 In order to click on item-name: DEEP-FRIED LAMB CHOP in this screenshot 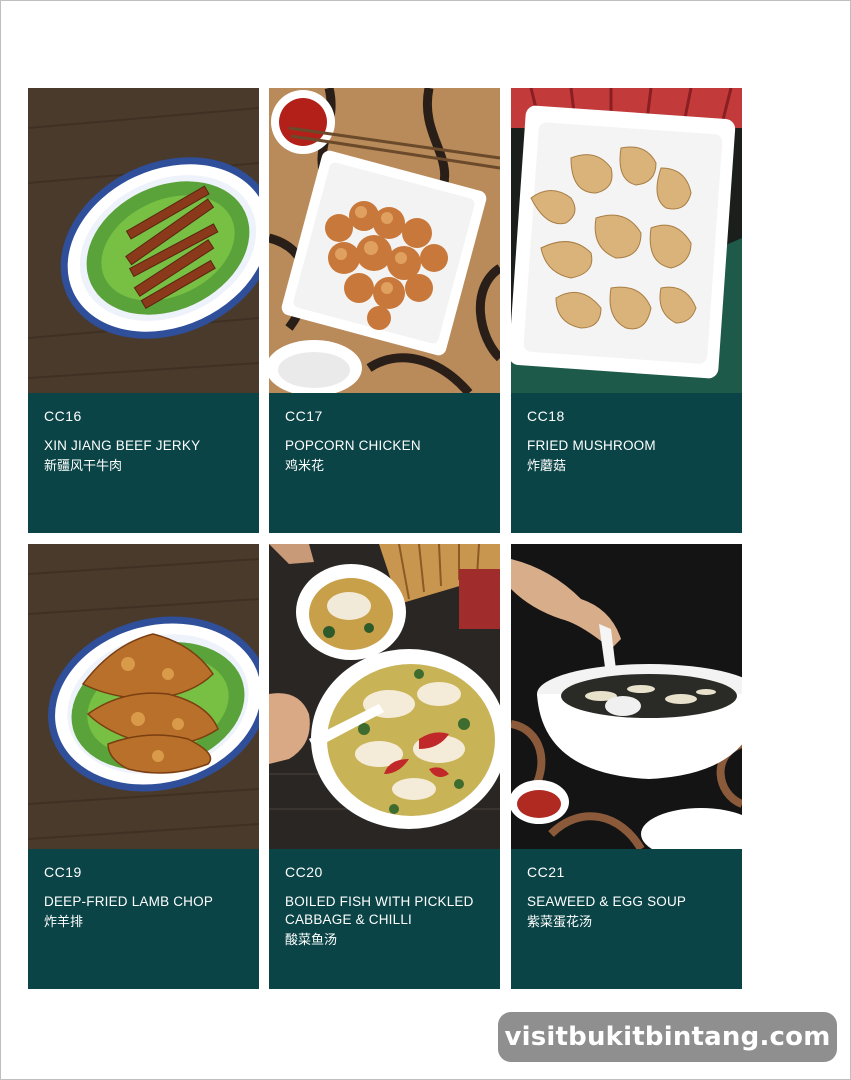, I will do `click(129, 901)`.